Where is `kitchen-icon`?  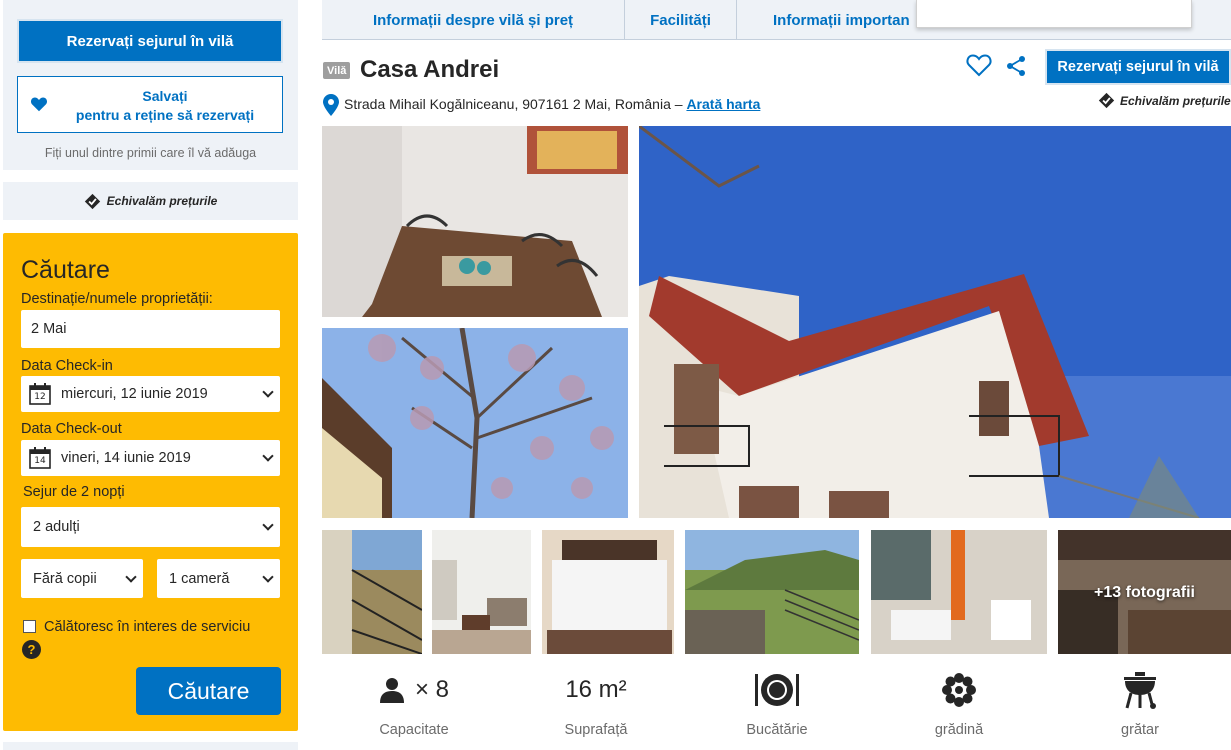
kitchen-icon is located at coordinates (777, 690).